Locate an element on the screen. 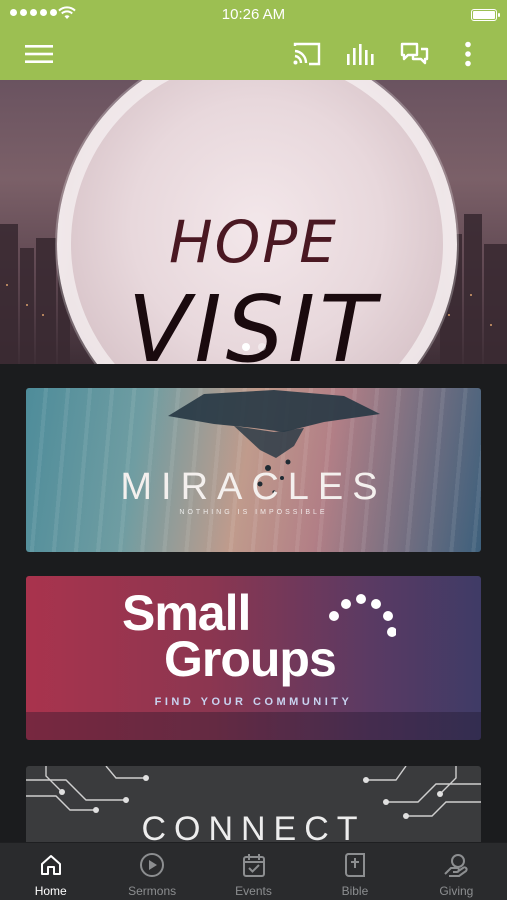 The image size is (507, 900). couch-image is located at coordinates (253, 726).